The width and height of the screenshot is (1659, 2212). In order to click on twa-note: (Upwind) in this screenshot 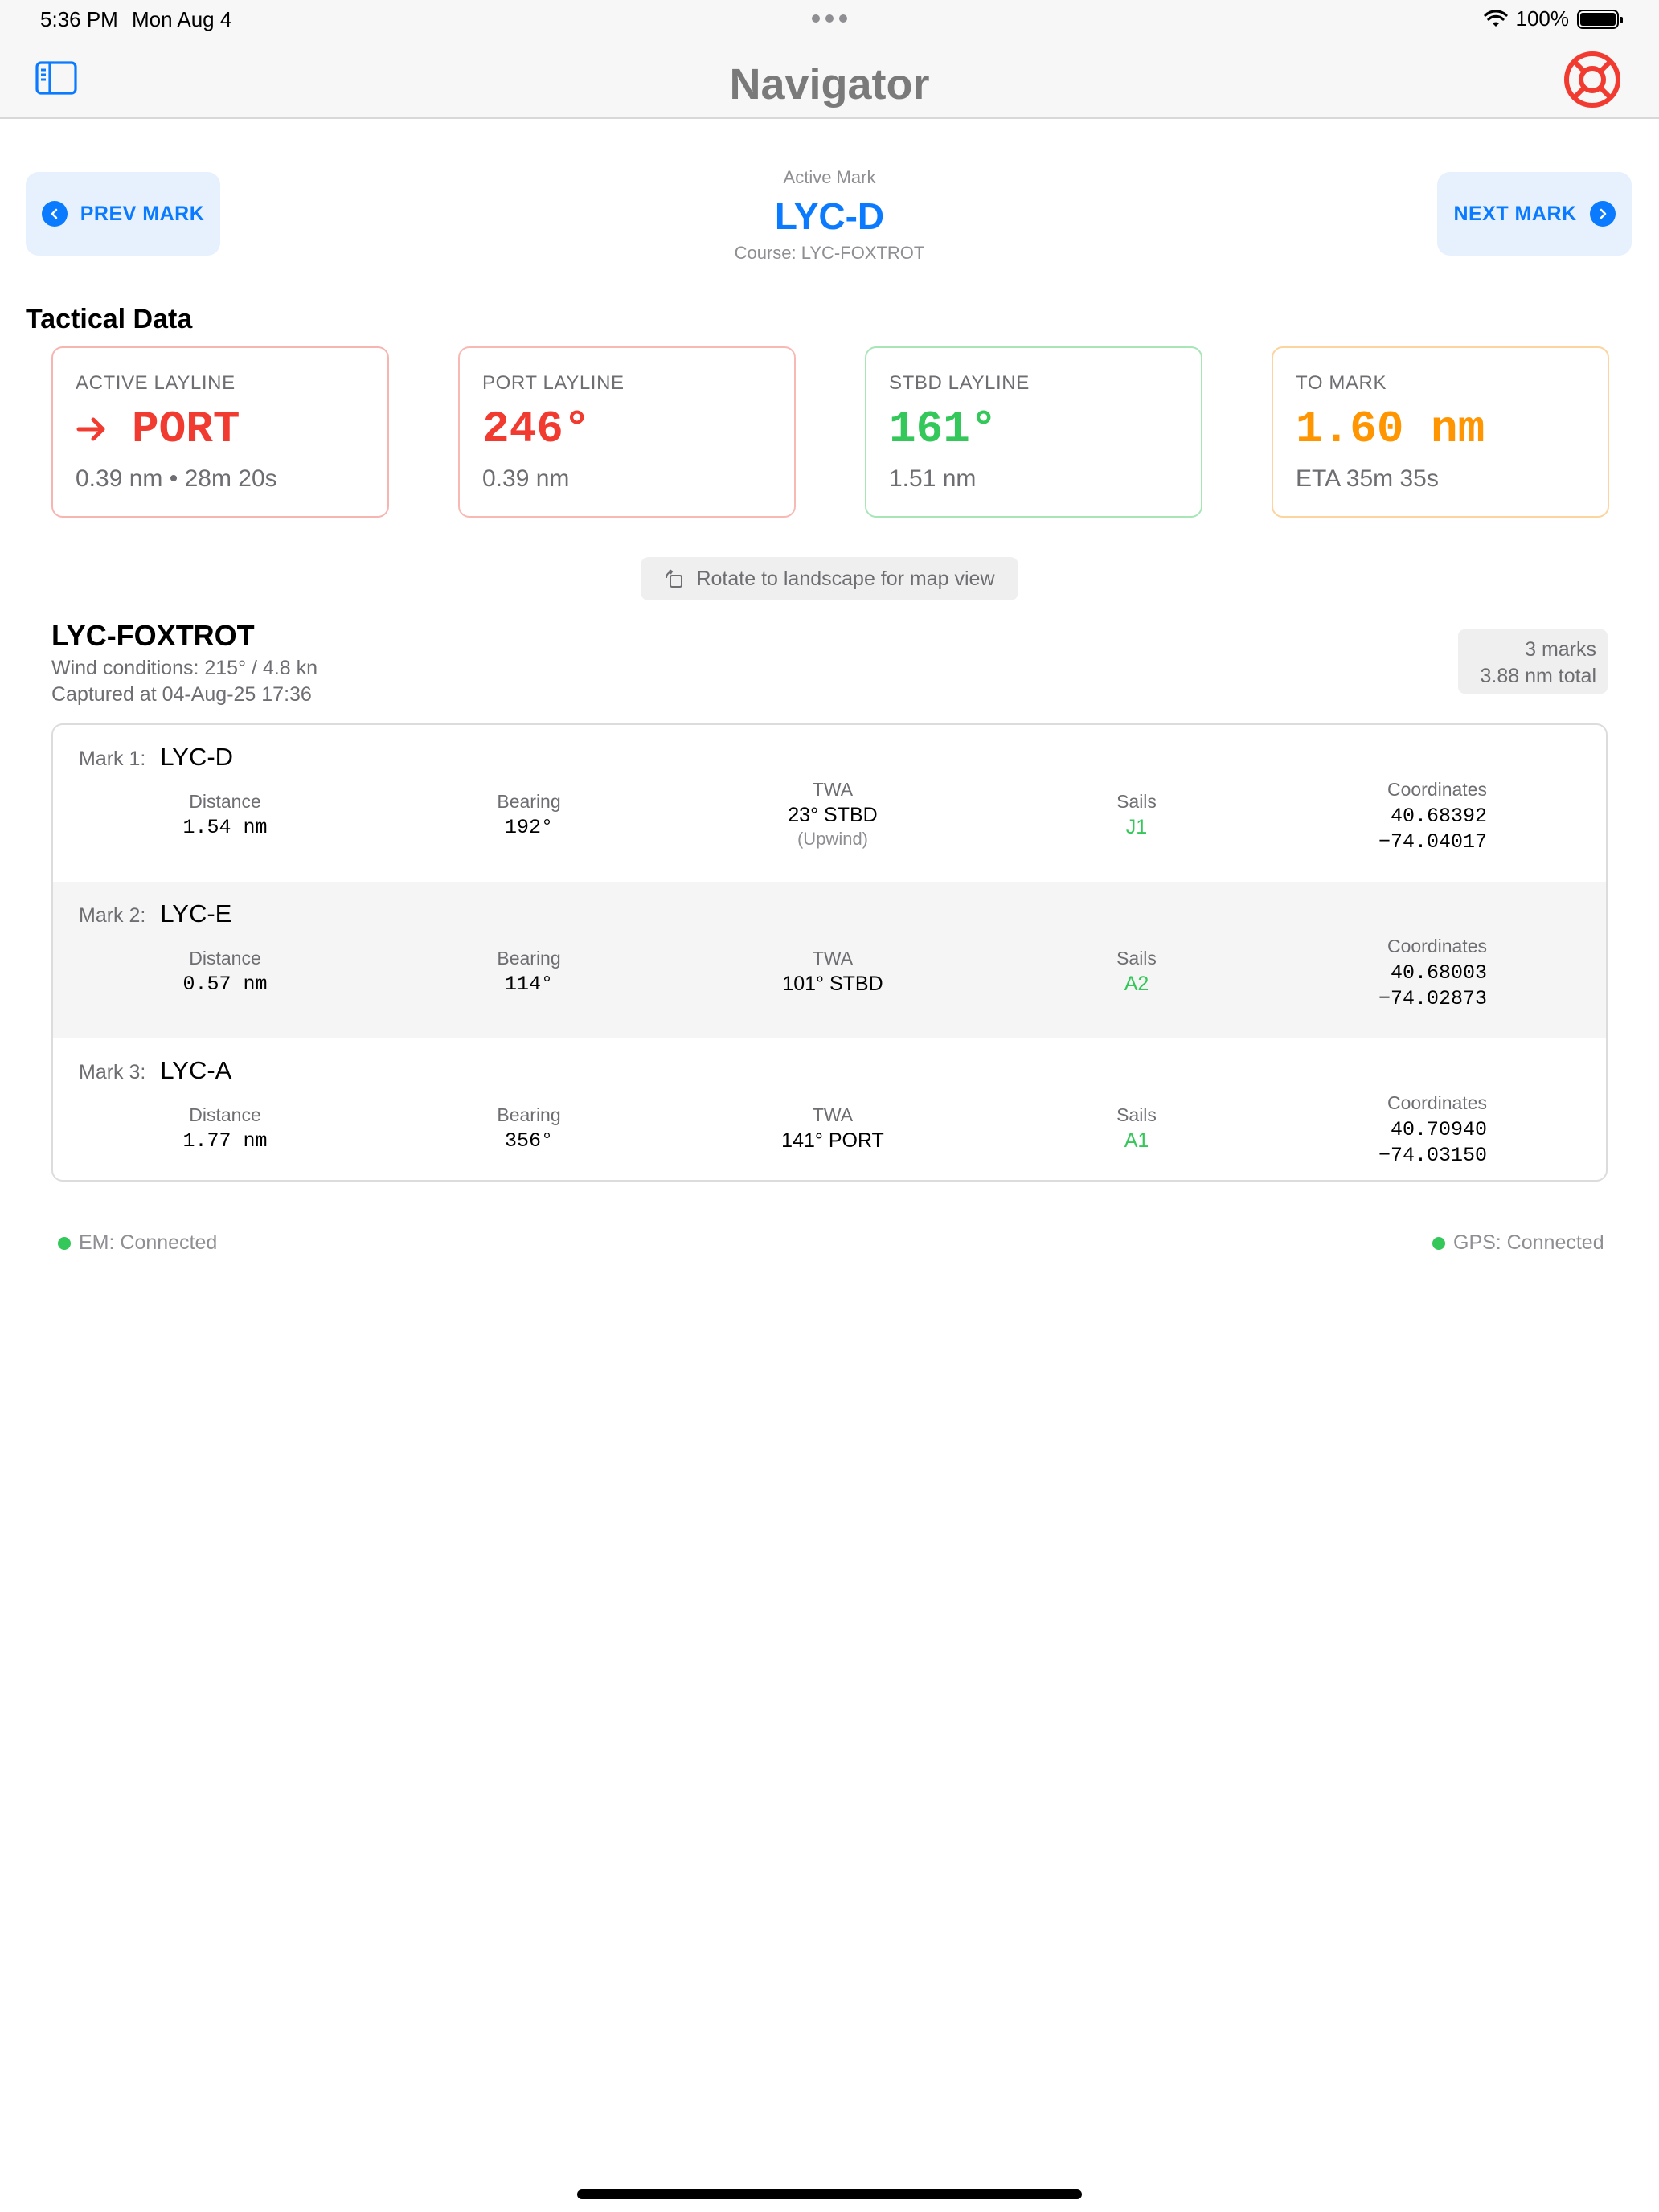, I will do `click(833, 839)`.